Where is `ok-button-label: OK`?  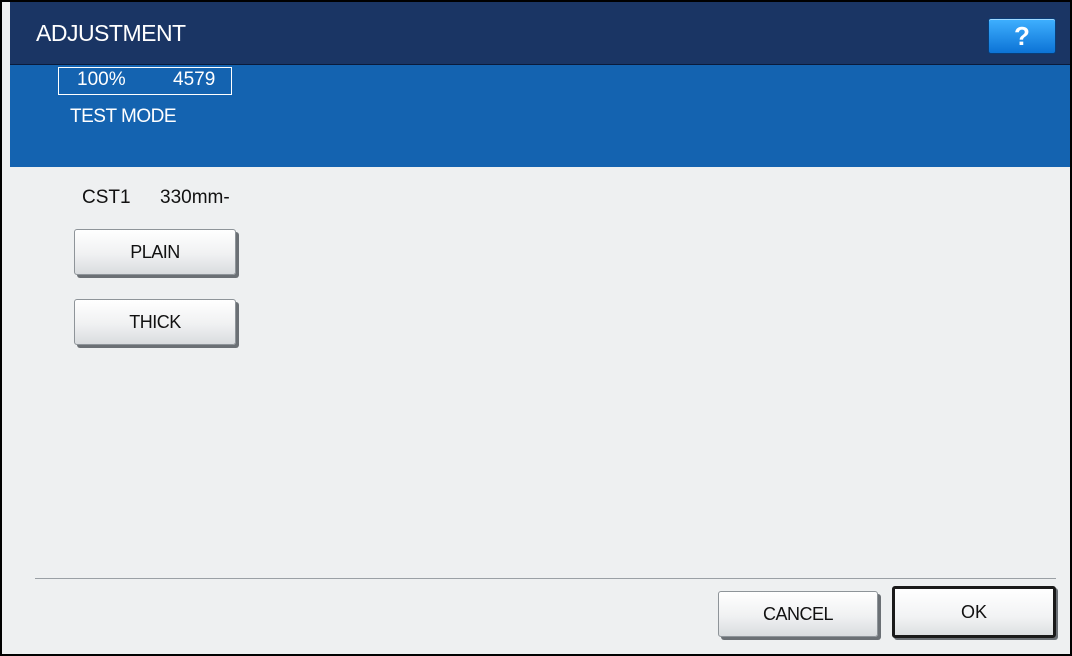 ok-button-label: OK is located at coordinates (973, 611).